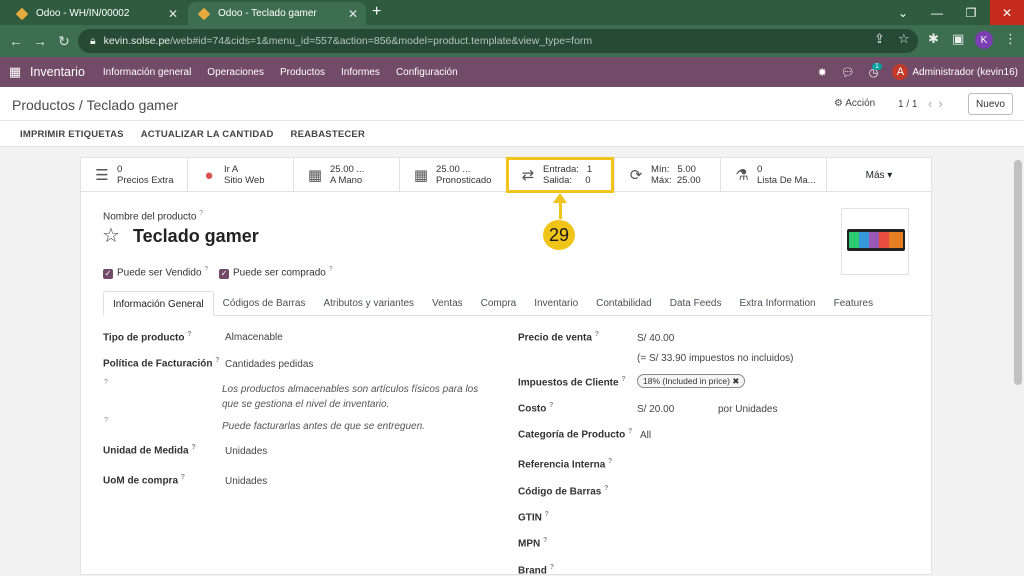 Image resolution: width=1024 pixels, height=576 pixels. Describe the element at coordinates (879, 39) in the screenshot. I see `share-icon: ⇪` at that location.